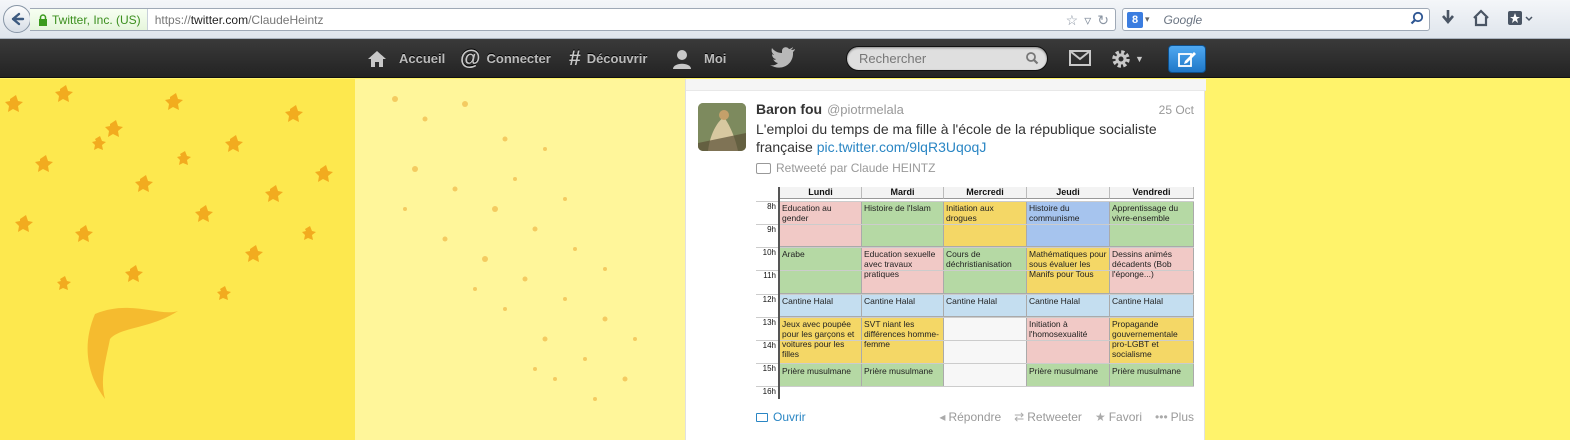 The height and width of the screenshot is (440, 1570). What do you see at coordinates (762, 417) in the screenshot?
I see `media-icon` at bounding box center [762, 417].